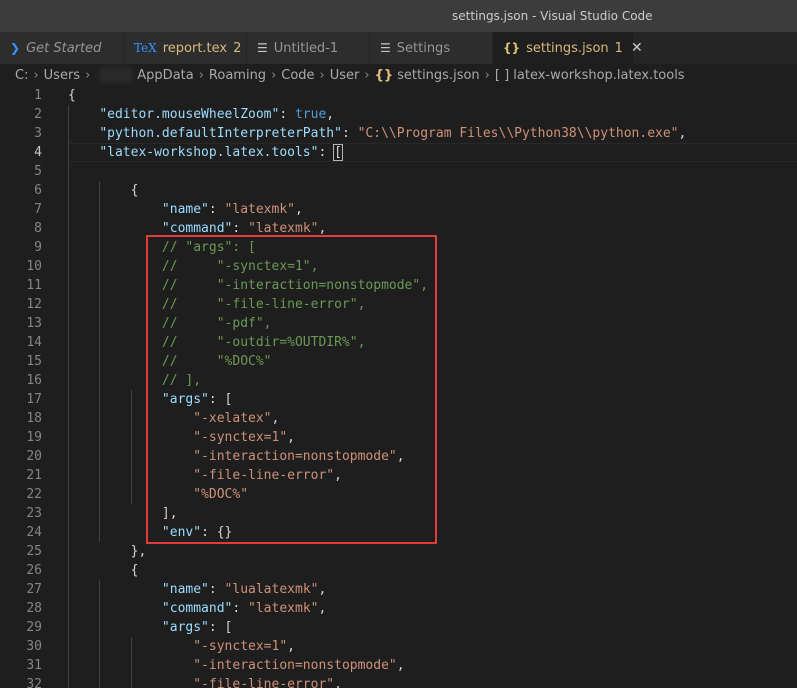 The width and height of the screenshot is (797, 688). I want to click on code-line: 4 "latex-workshop.latex.tools": [, so click(398, 152).